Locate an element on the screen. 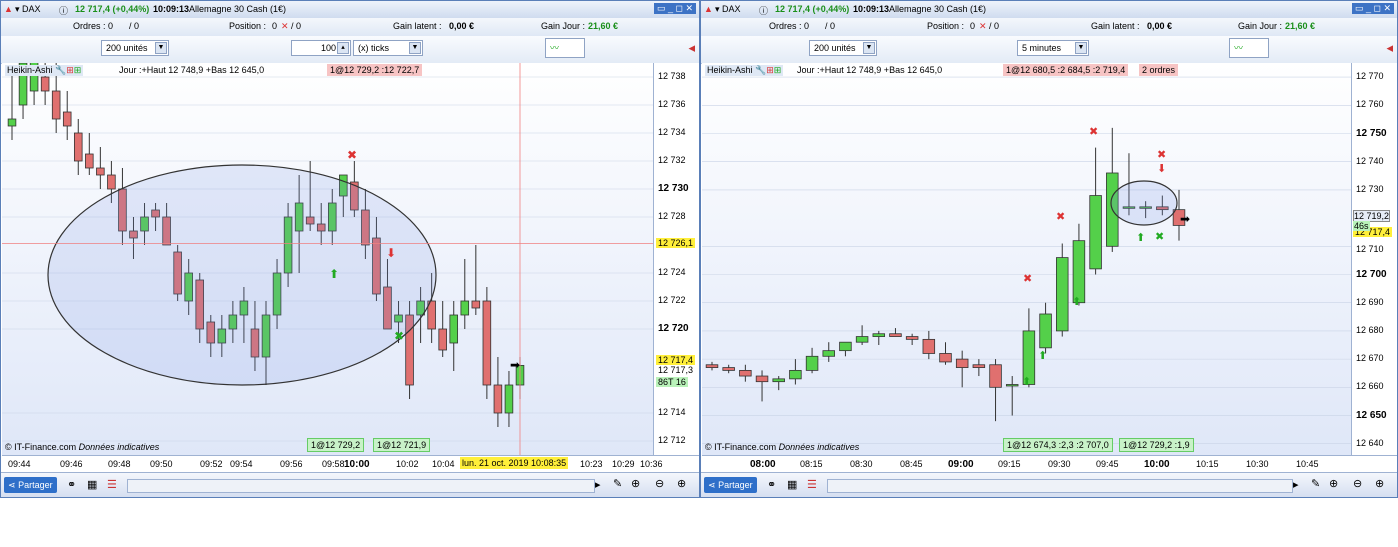 The image size is (1398, 547). sell-arrow-icon: ⬇ is located at coordinates (1161, 168).